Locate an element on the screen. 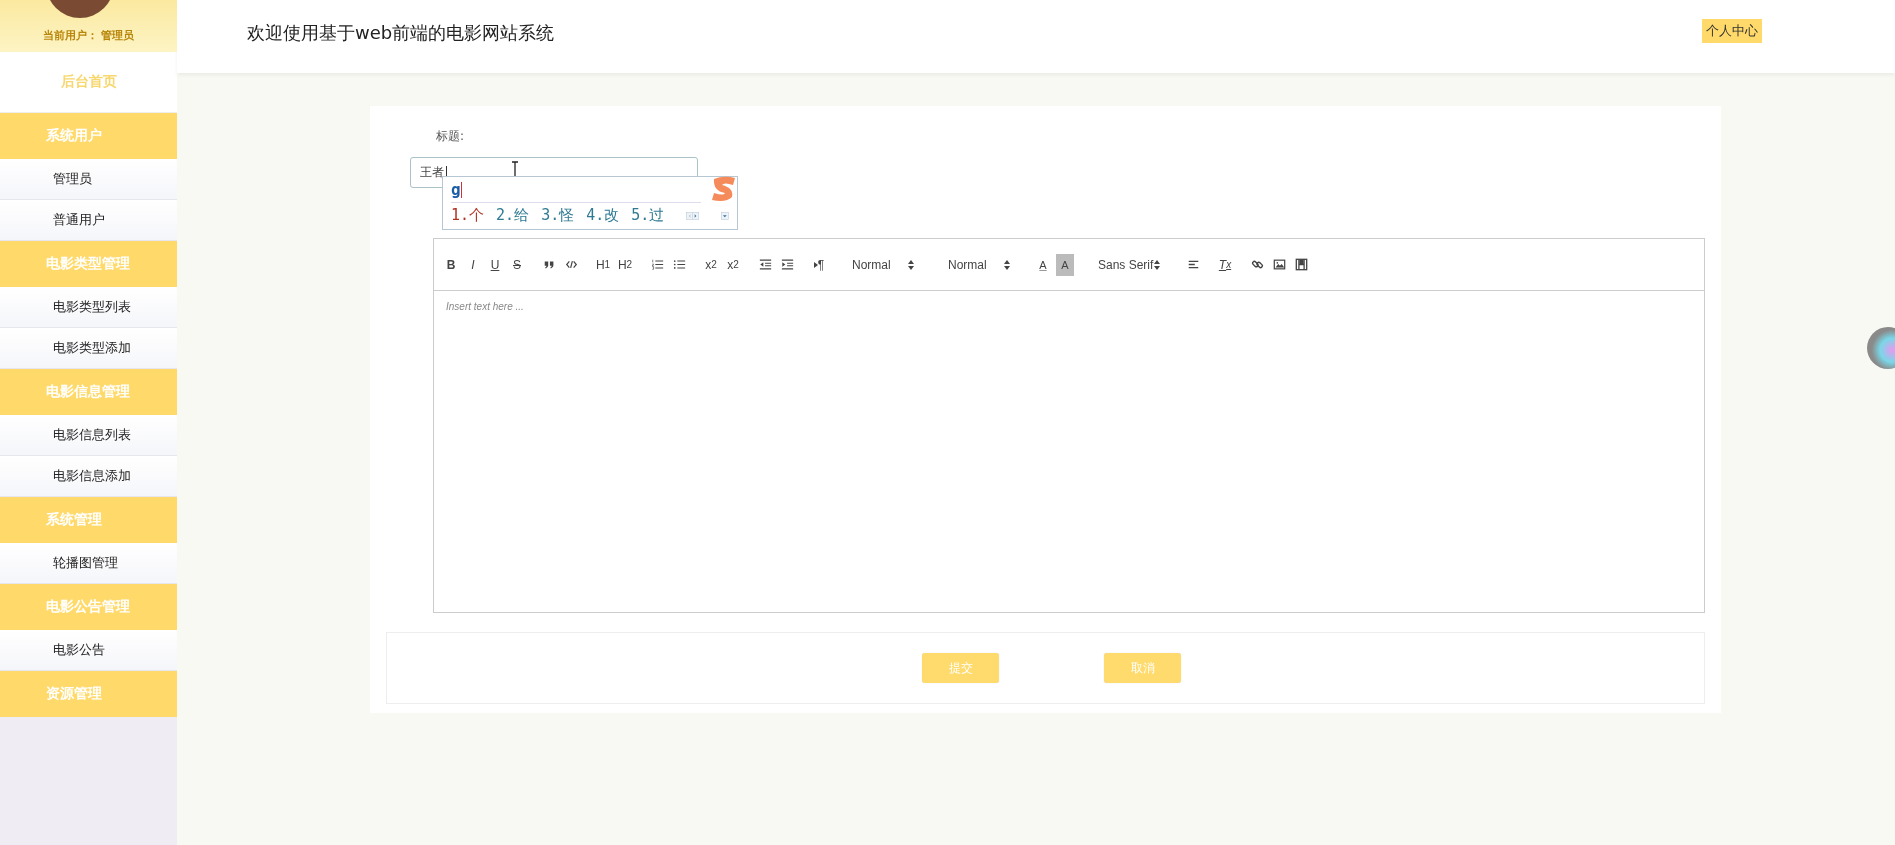 This screenshot has width=1895, height=845. current-user: 当前用户： 管理员 is located at coordinates (88, 35).